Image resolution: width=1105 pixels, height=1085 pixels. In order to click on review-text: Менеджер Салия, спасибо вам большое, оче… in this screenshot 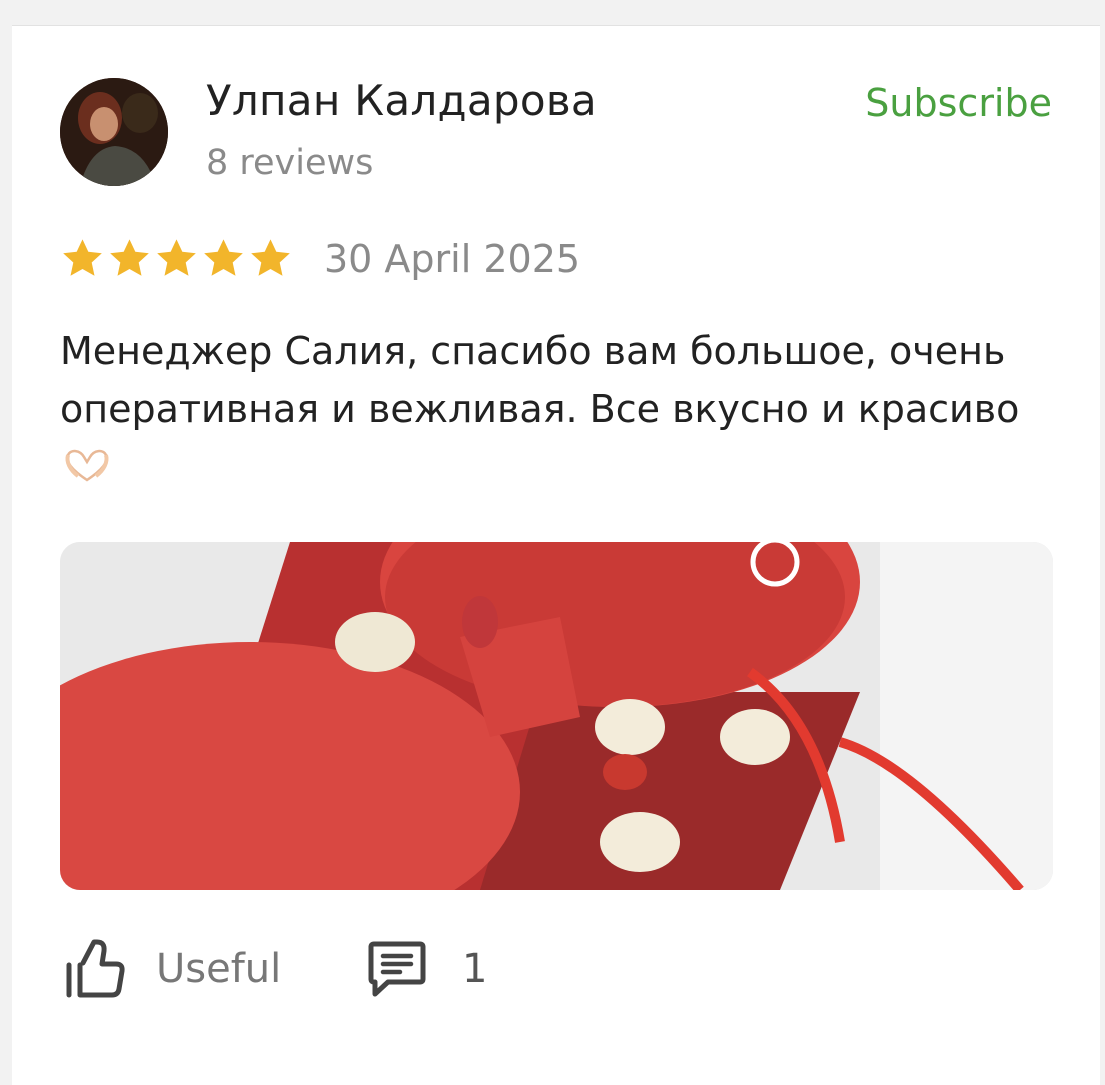, I will do `click(540, 380)`.